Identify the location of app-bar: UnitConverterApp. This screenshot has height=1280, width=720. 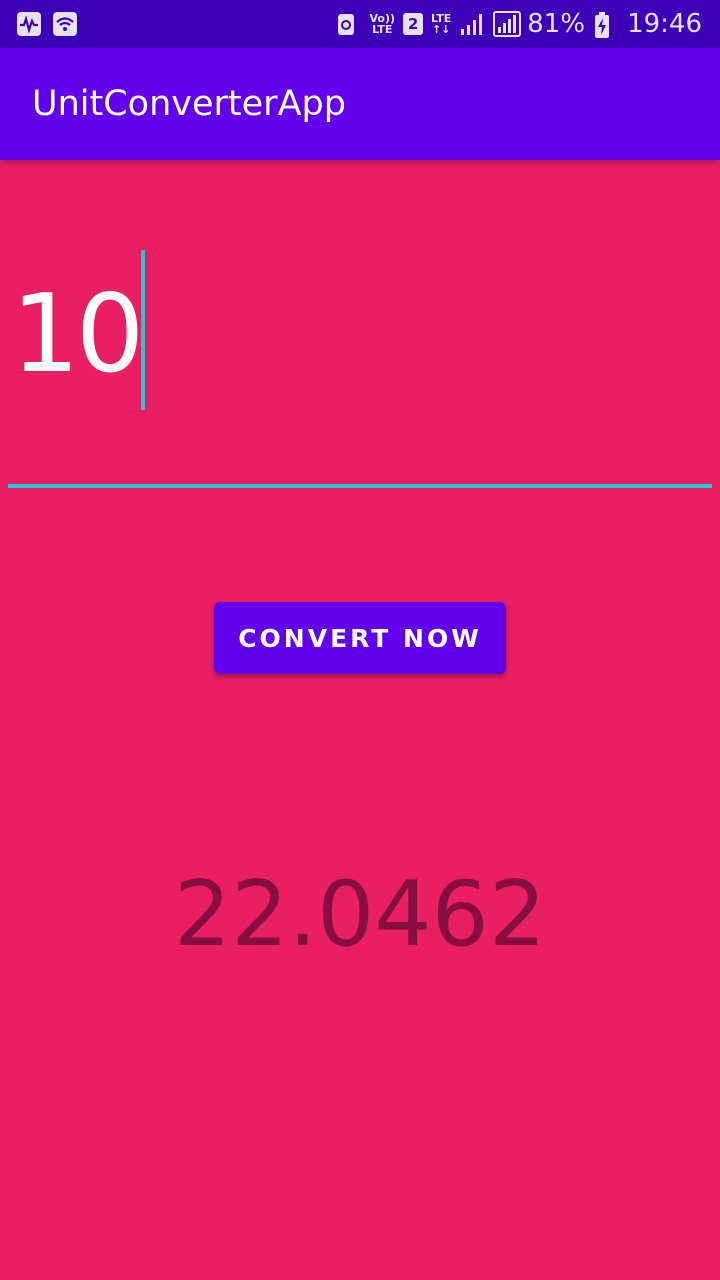
(360, 104).